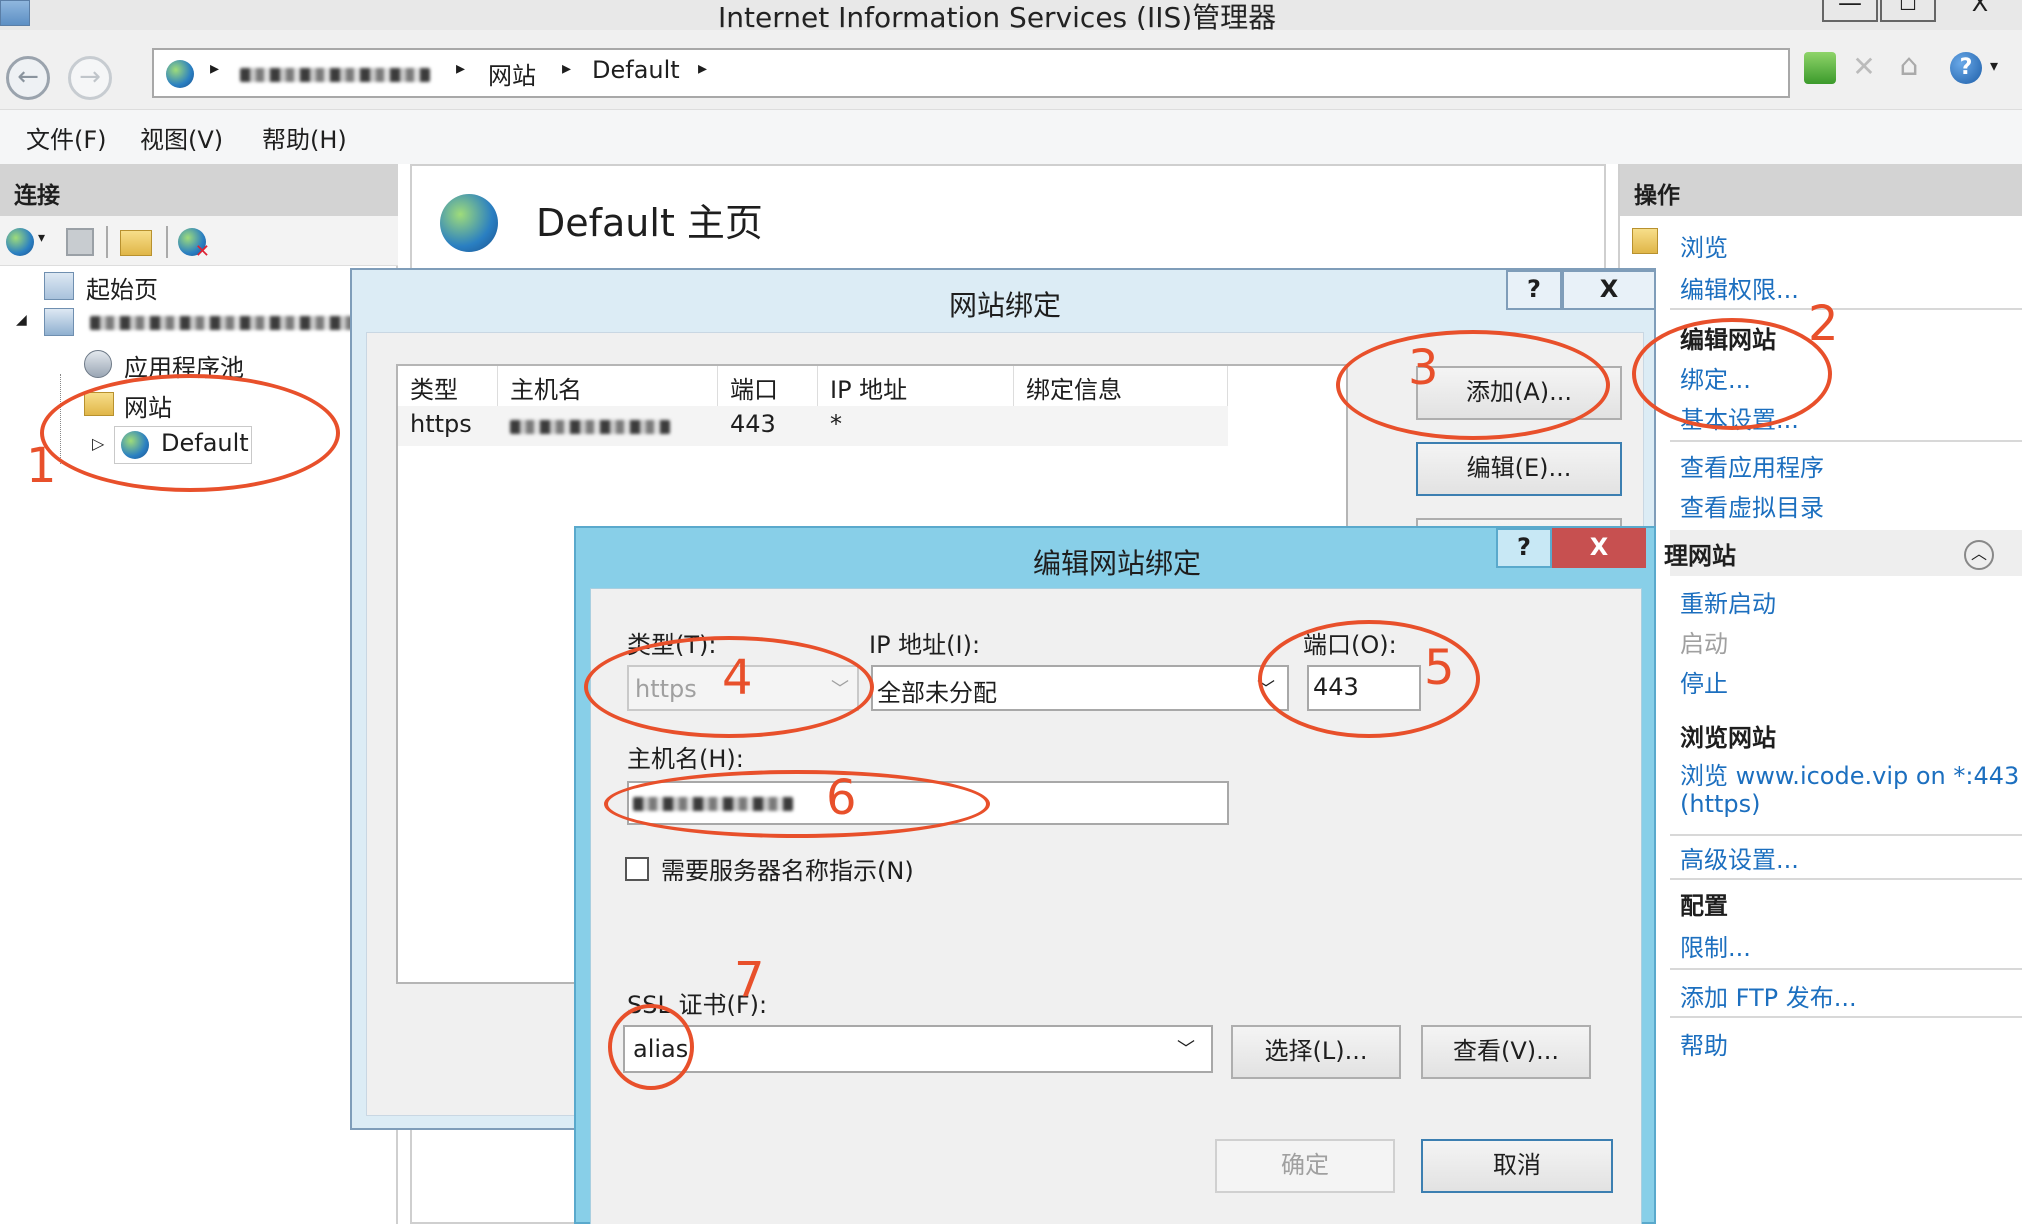  What do you see at coordinates (836, 424) in the screenshot?
I see `cell-ip: *` at bounding box center [836, 424].